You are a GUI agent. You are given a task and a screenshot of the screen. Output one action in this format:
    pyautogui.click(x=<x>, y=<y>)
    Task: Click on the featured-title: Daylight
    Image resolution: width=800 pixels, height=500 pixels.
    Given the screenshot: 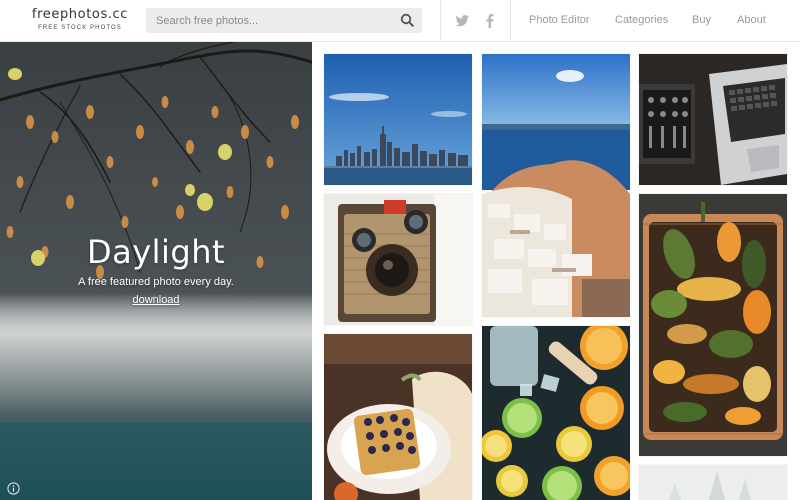 What is the action you would take?
    pyautogui.click(x=156, y=252)
    